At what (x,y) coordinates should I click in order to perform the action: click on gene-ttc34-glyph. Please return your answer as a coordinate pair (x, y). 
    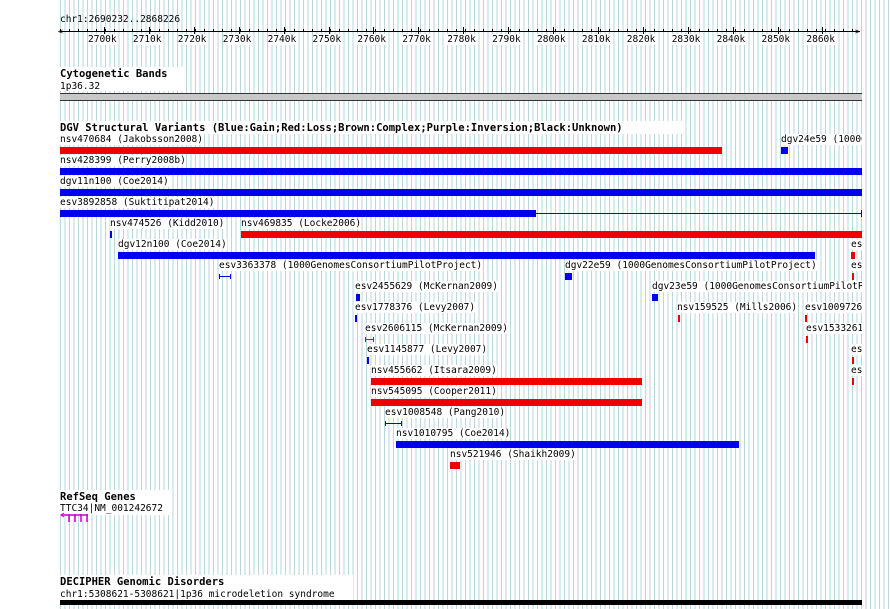
    Looking at the image, I should click on (76, 518).